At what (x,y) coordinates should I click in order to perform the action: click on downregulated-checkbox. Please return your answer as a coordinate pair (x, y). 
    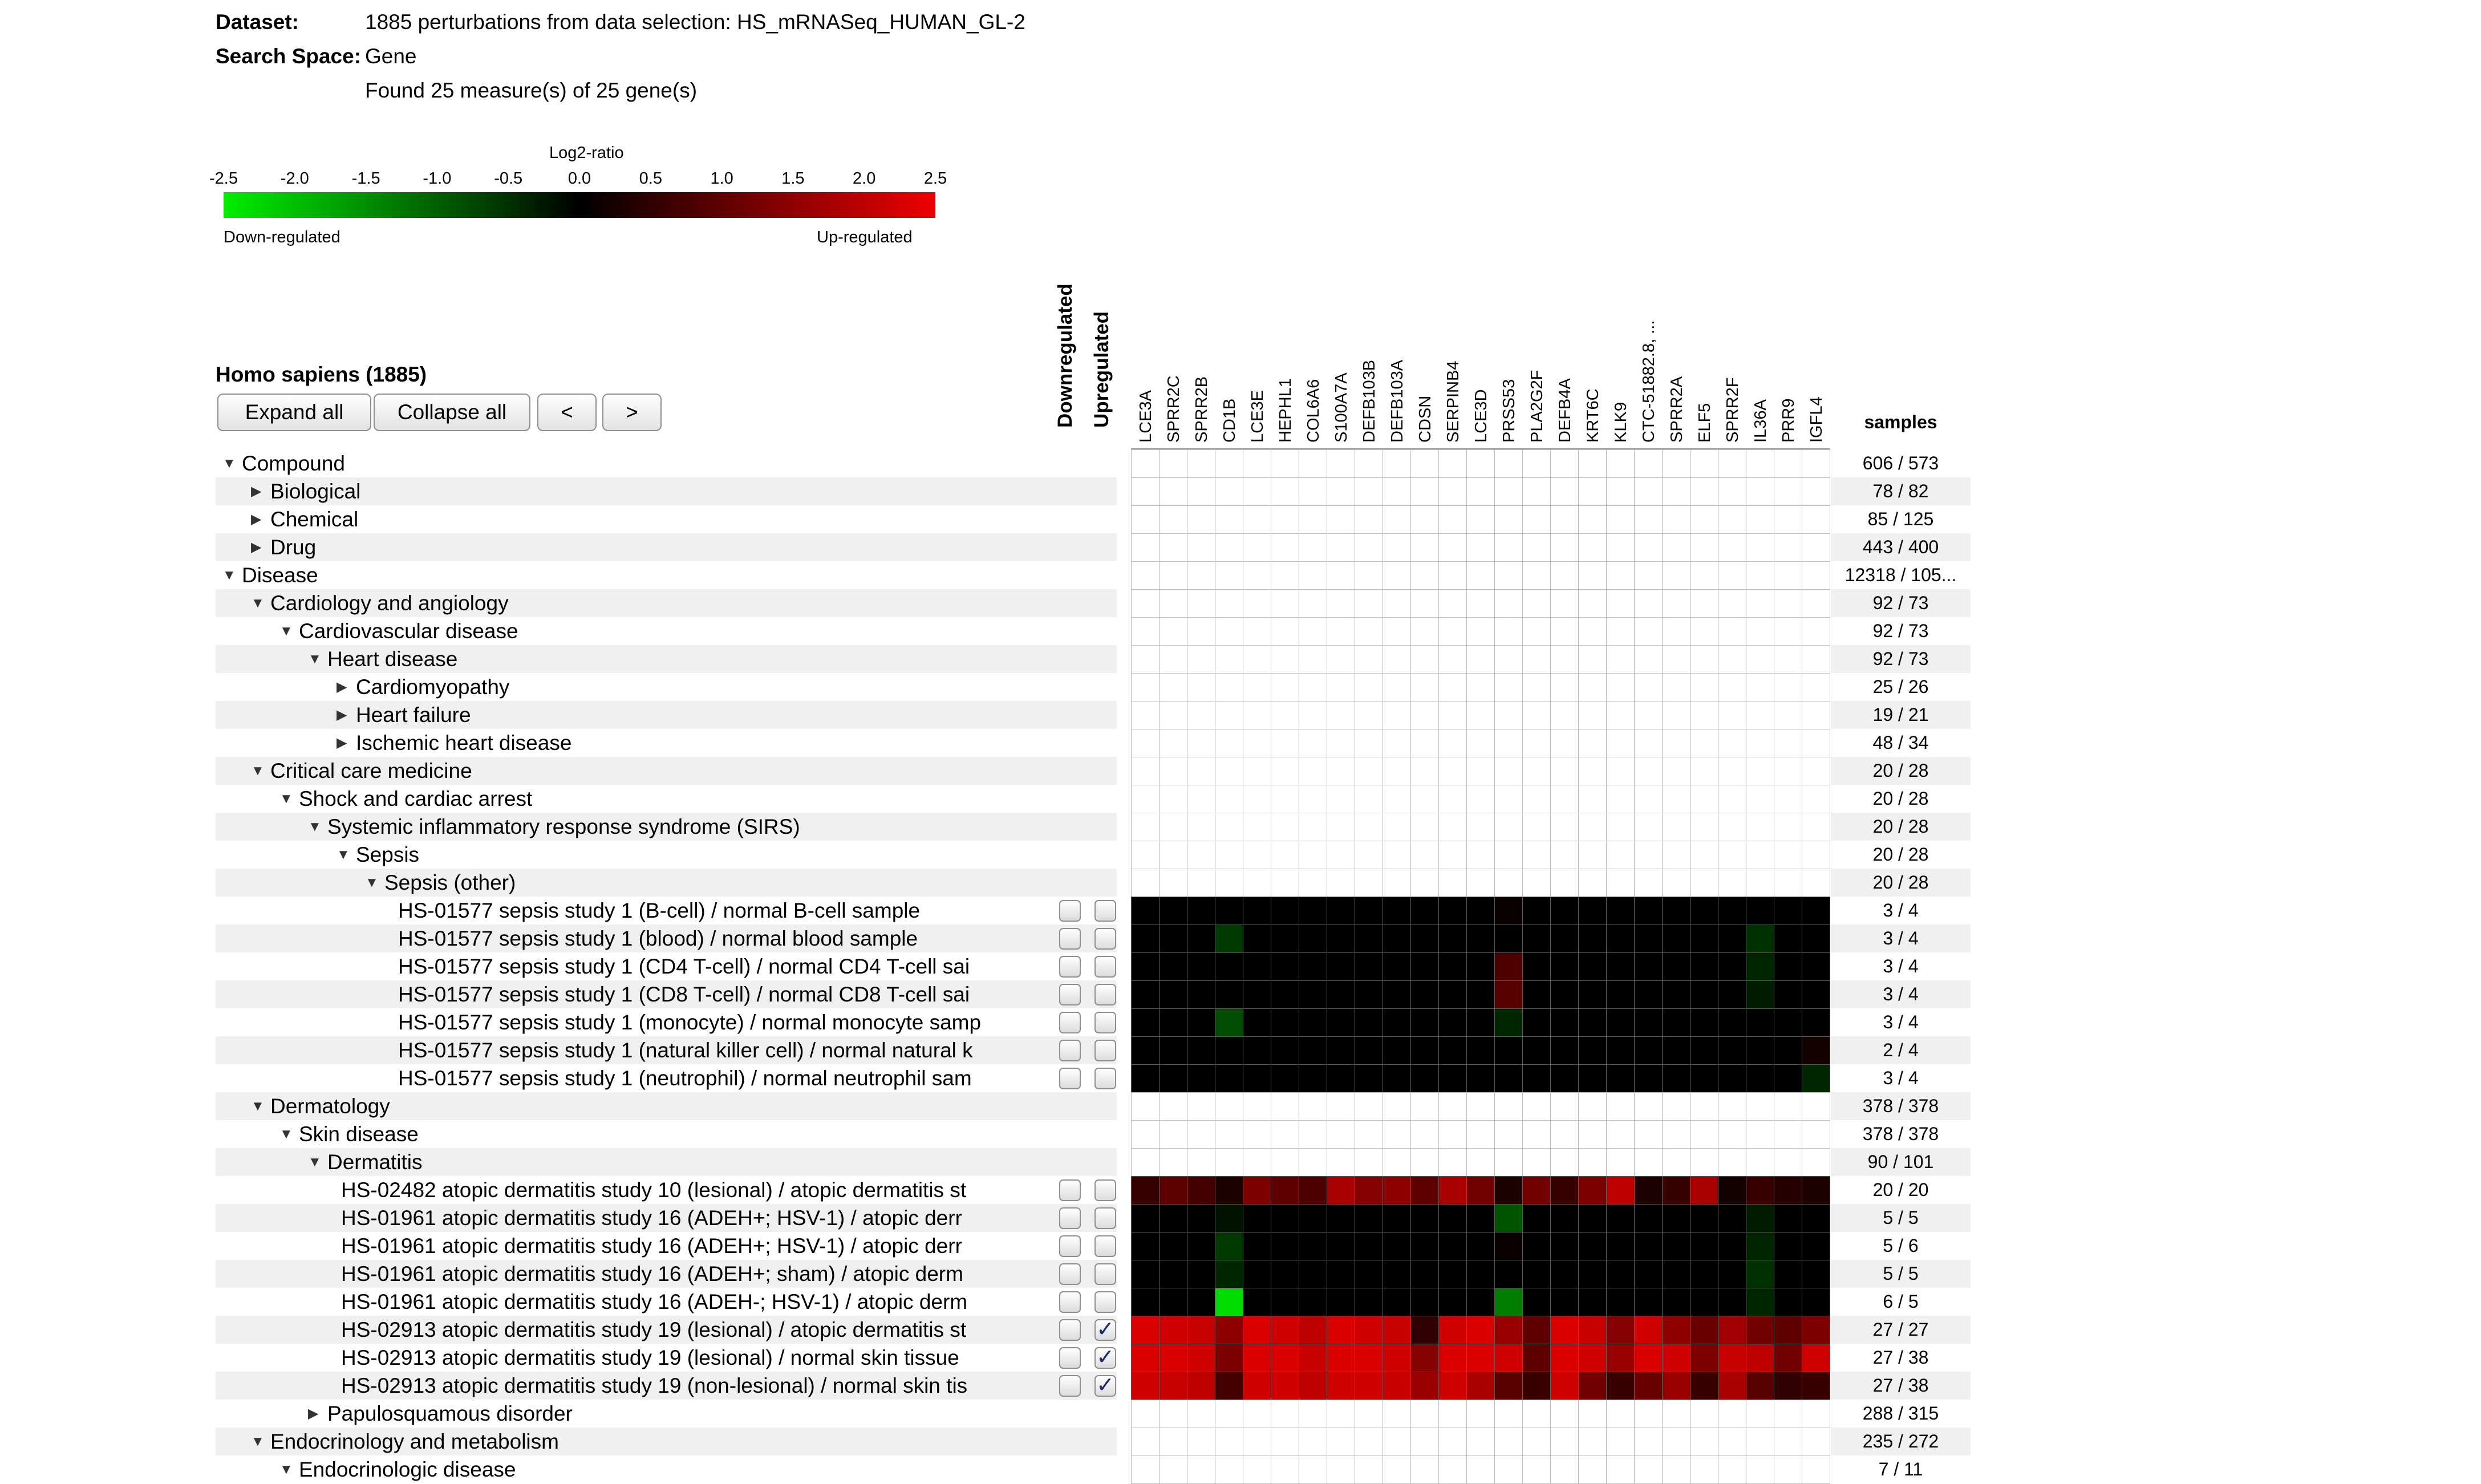
    Looking at the image, I should click on (1070, 1302).